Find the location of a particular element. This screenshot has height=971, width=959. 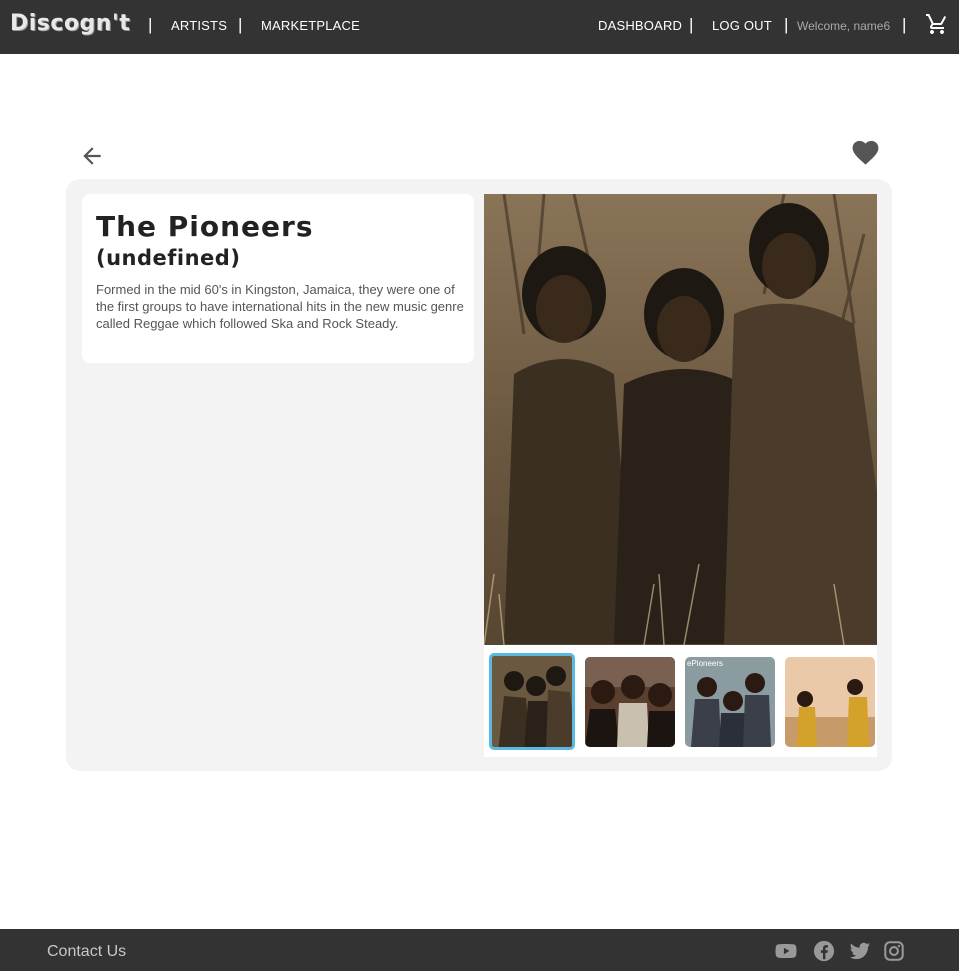

facebook-icon is located at coordinates (824, 951).